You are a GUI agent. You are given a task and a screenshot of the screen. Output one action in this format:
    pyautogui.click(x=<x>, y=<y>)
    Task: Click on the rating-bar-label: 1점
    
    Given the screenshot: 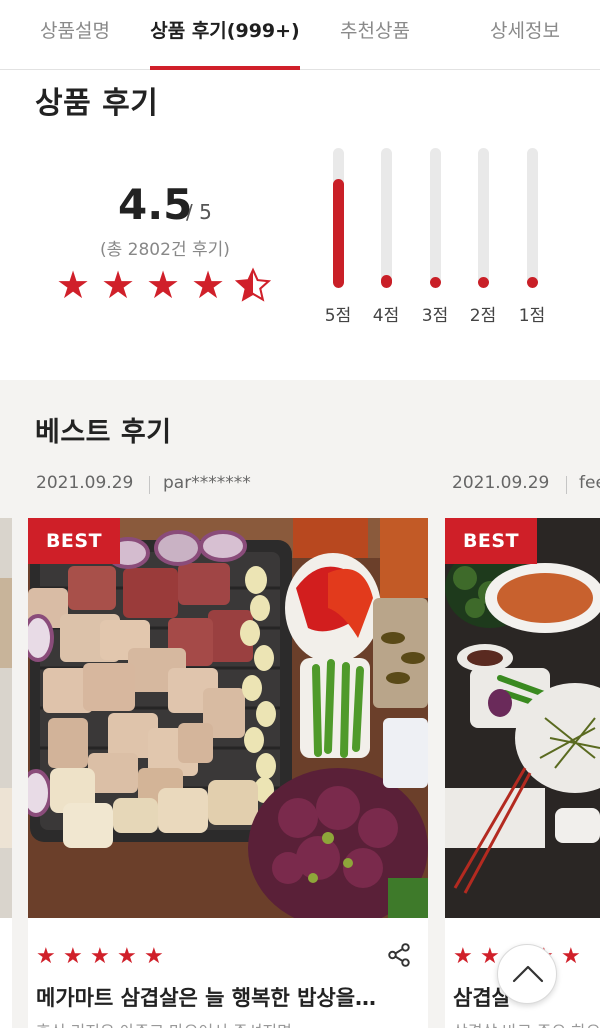 What is the action you would take?
    pyautogui.click(x=532, y=316)
    